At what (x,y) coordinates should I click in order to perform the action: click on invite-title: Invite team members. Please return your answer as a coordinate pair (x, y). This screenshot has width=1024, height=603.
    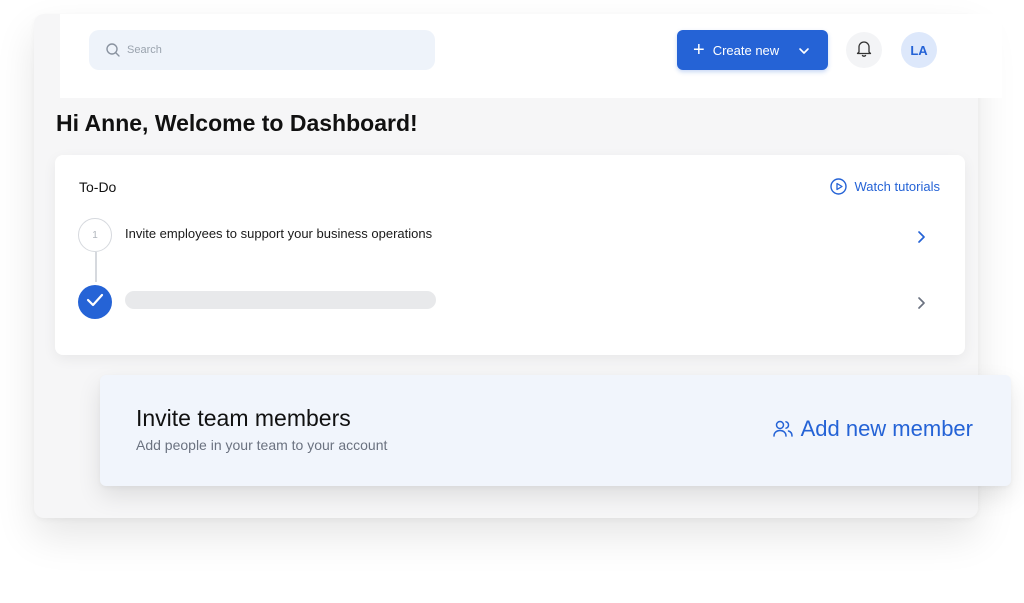
    Looking at the image, I should click on (243, 418).